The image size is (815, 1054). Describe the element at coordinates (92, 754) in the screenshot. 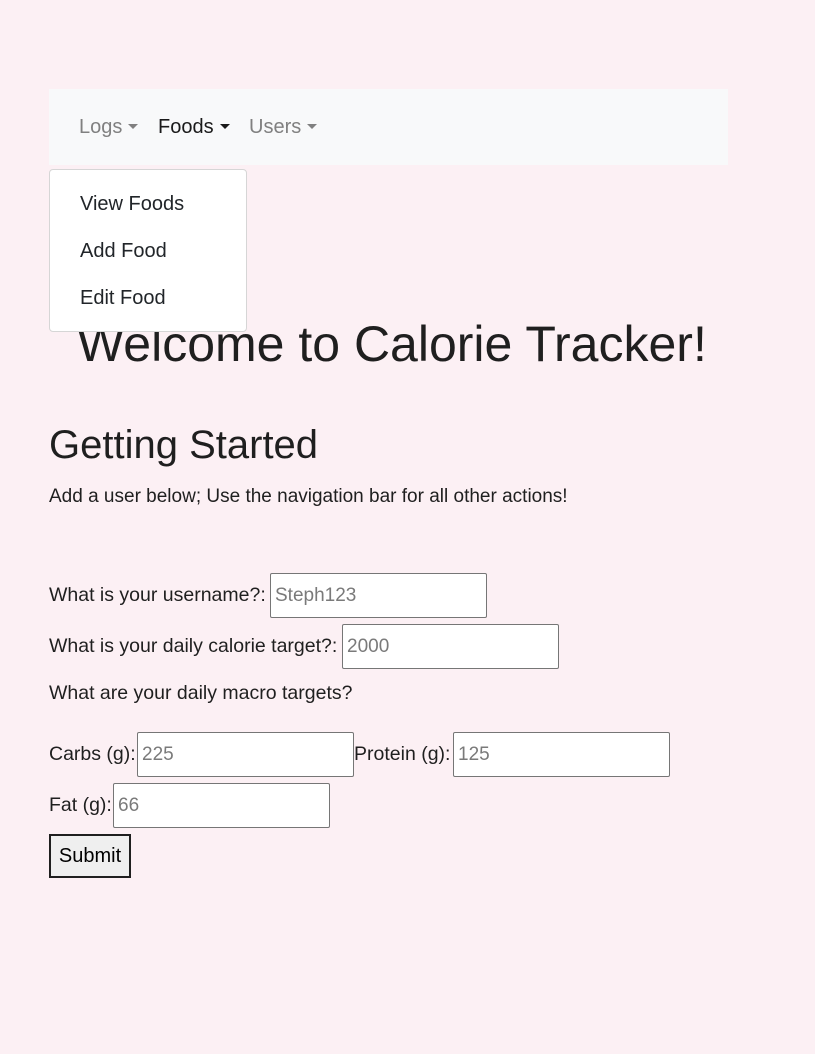

I see `carbs-label: Carbs (g):` at that location.